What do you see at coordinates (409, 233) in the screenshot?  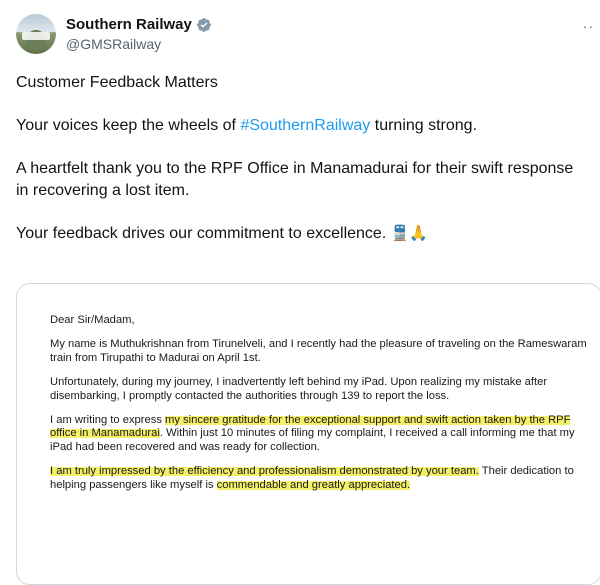 I see `train-pray-emoji-icon: 🚆🙏` at bounding box center [409, 233].